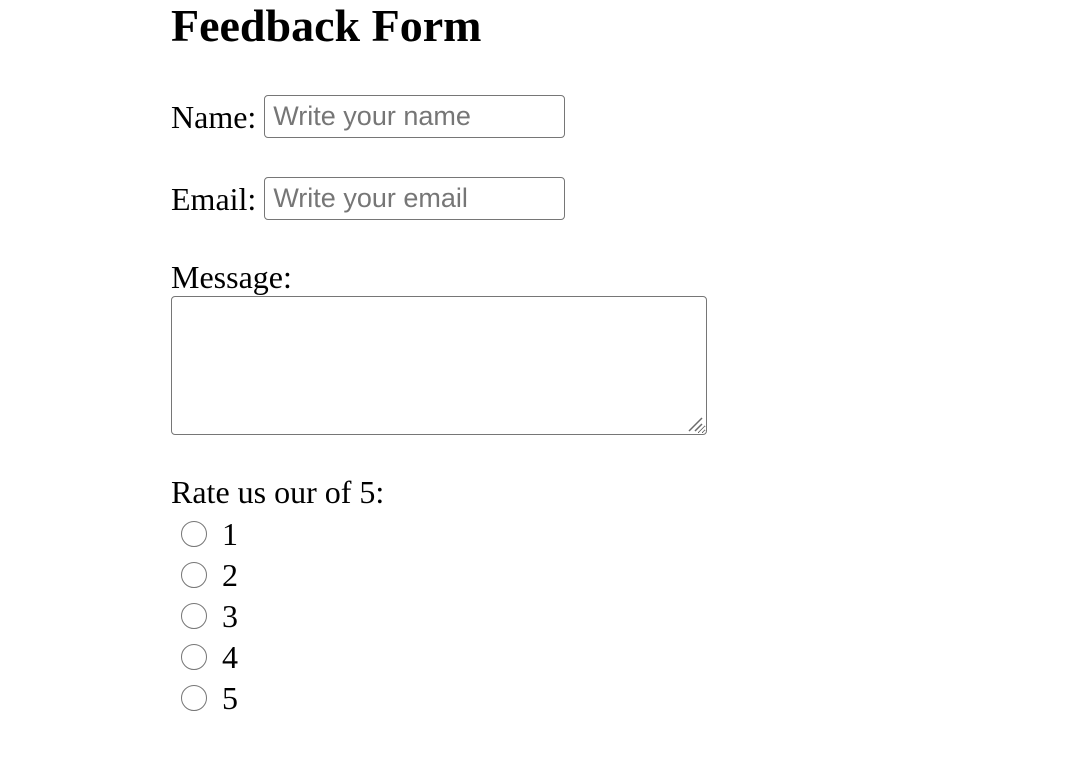  I want to click on name-label: Name:, so click(214, 116).